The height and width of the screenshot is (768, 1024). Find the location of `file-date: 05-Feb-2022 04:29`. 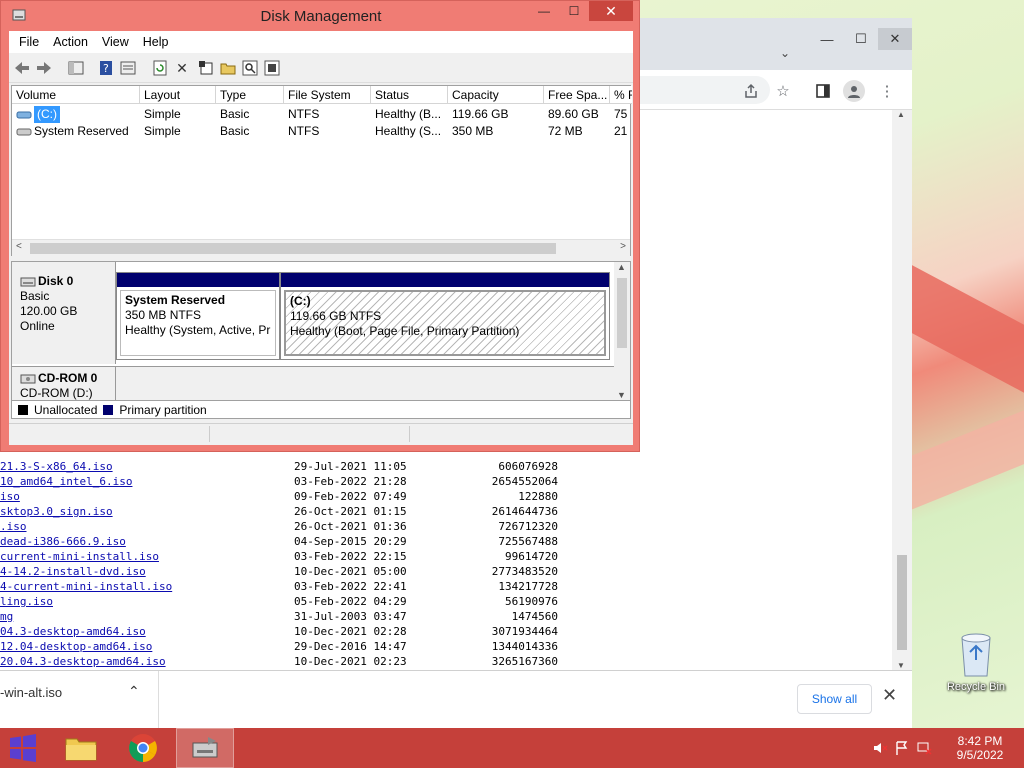

file-date: 05-Feb-2022 04:29 is located at coordinates (350, 601).